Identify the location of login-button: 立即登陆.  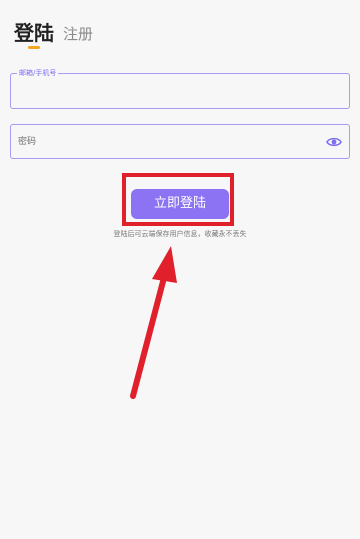
(180, 204).